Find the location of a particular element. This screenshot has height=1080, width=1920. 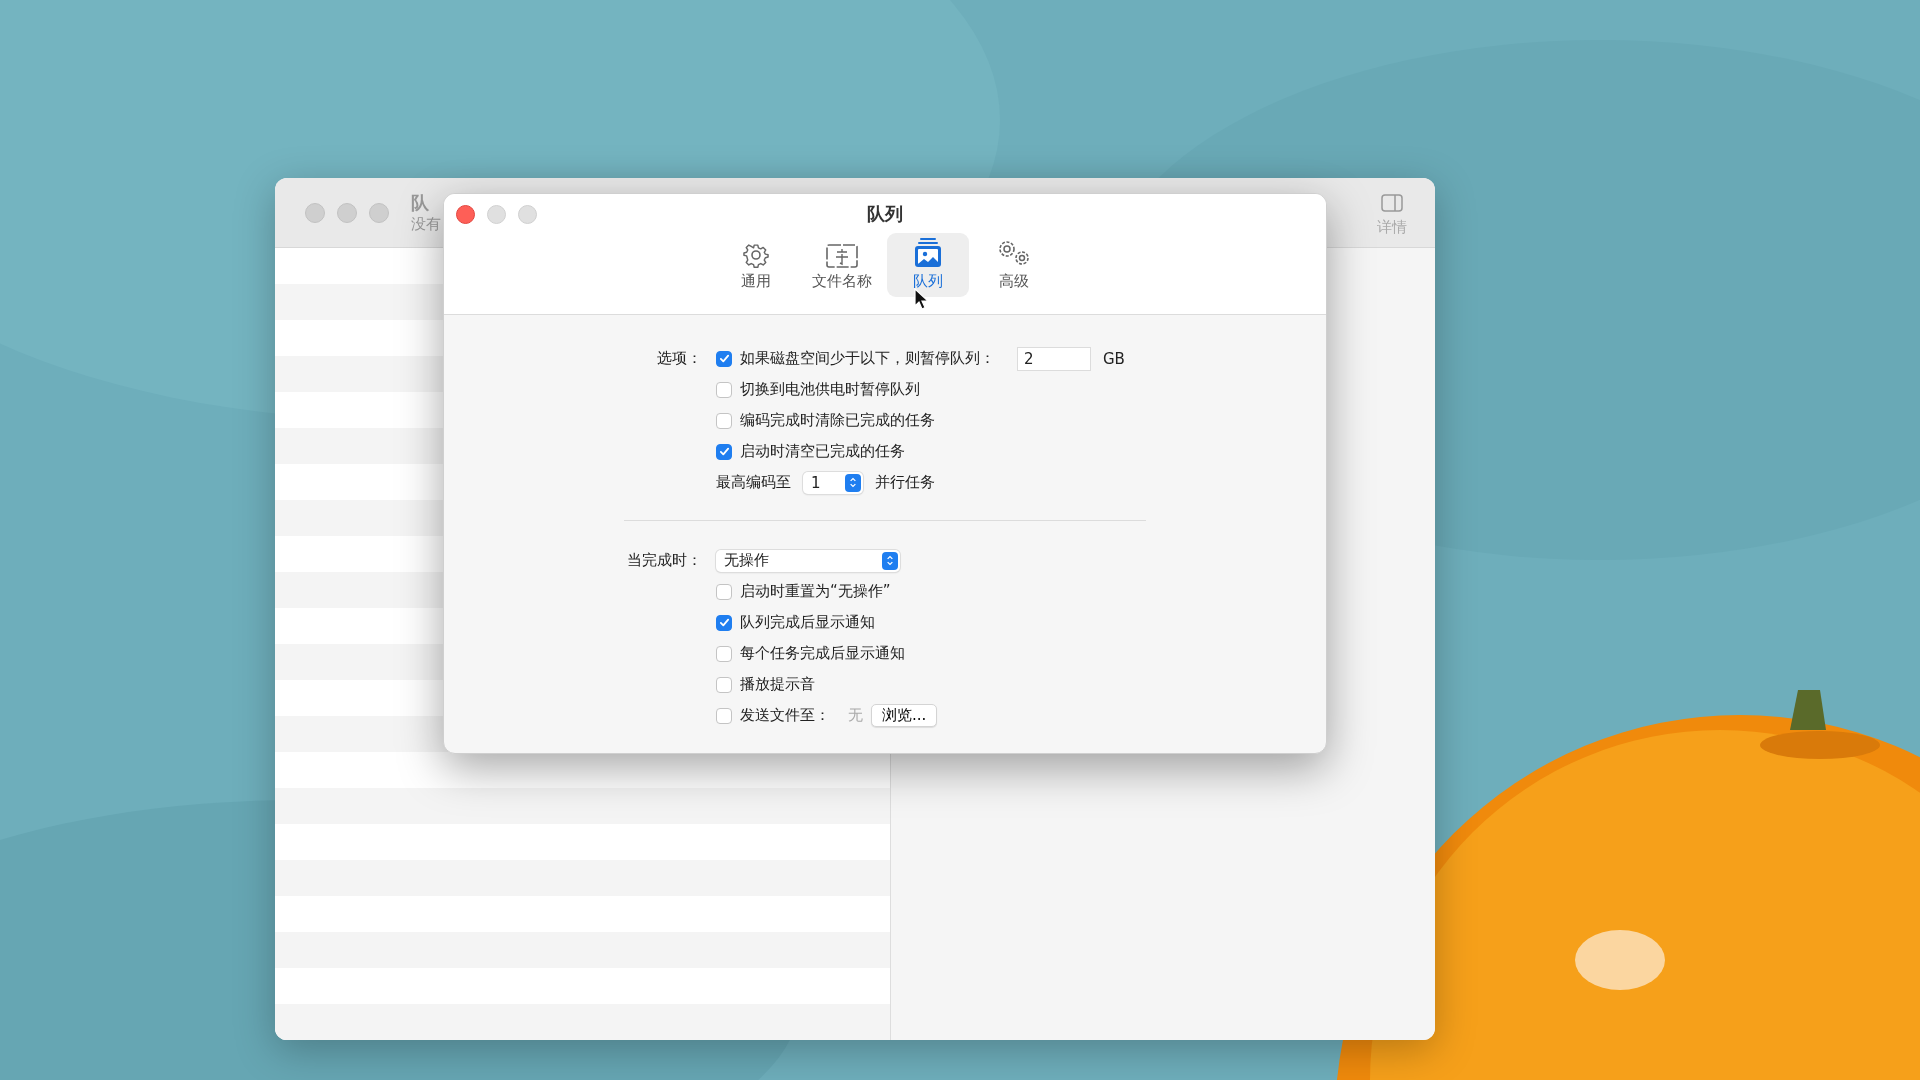

path-label: 无 is located at coordinates (855, 715).